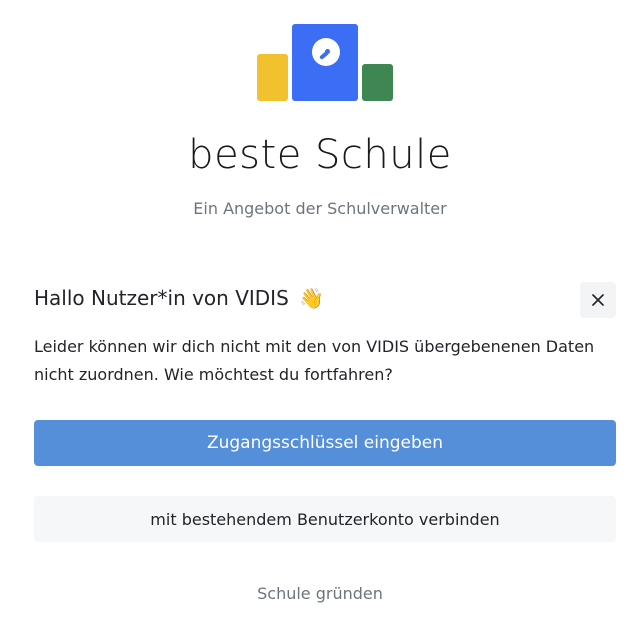 The width and height of the screenshot is (640, 637). What do you see at coordinates (325, 519) in the screenshot?
I see `connect-existing-account-button: mit bestehendem Benutzerkonto verbinden` at bounding box center [325, 519].